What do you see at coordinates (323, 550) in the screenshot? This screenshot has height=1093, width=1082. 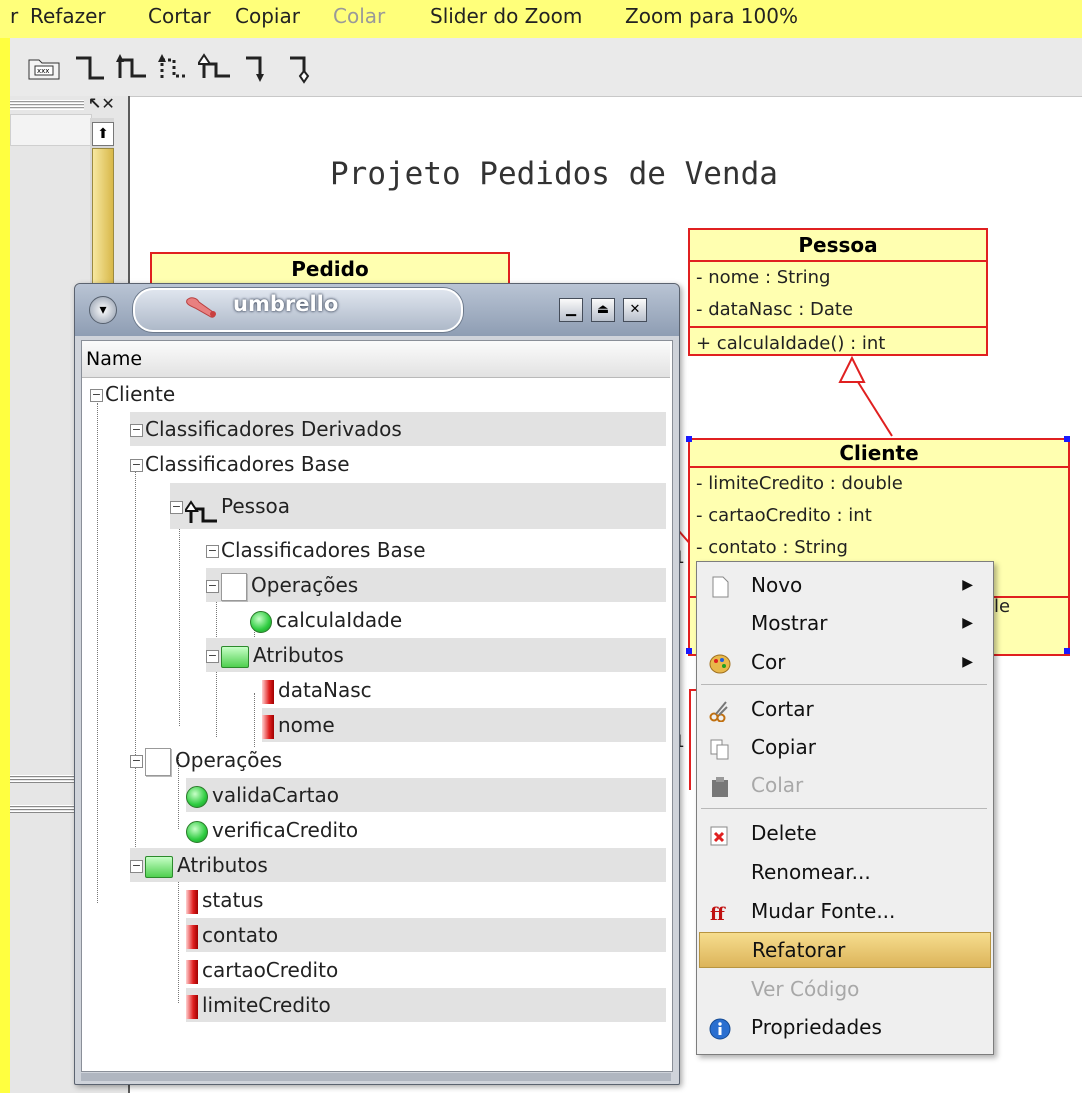 I see `tree-item-label: Classificadores Base` at bounding box center [323, 550].